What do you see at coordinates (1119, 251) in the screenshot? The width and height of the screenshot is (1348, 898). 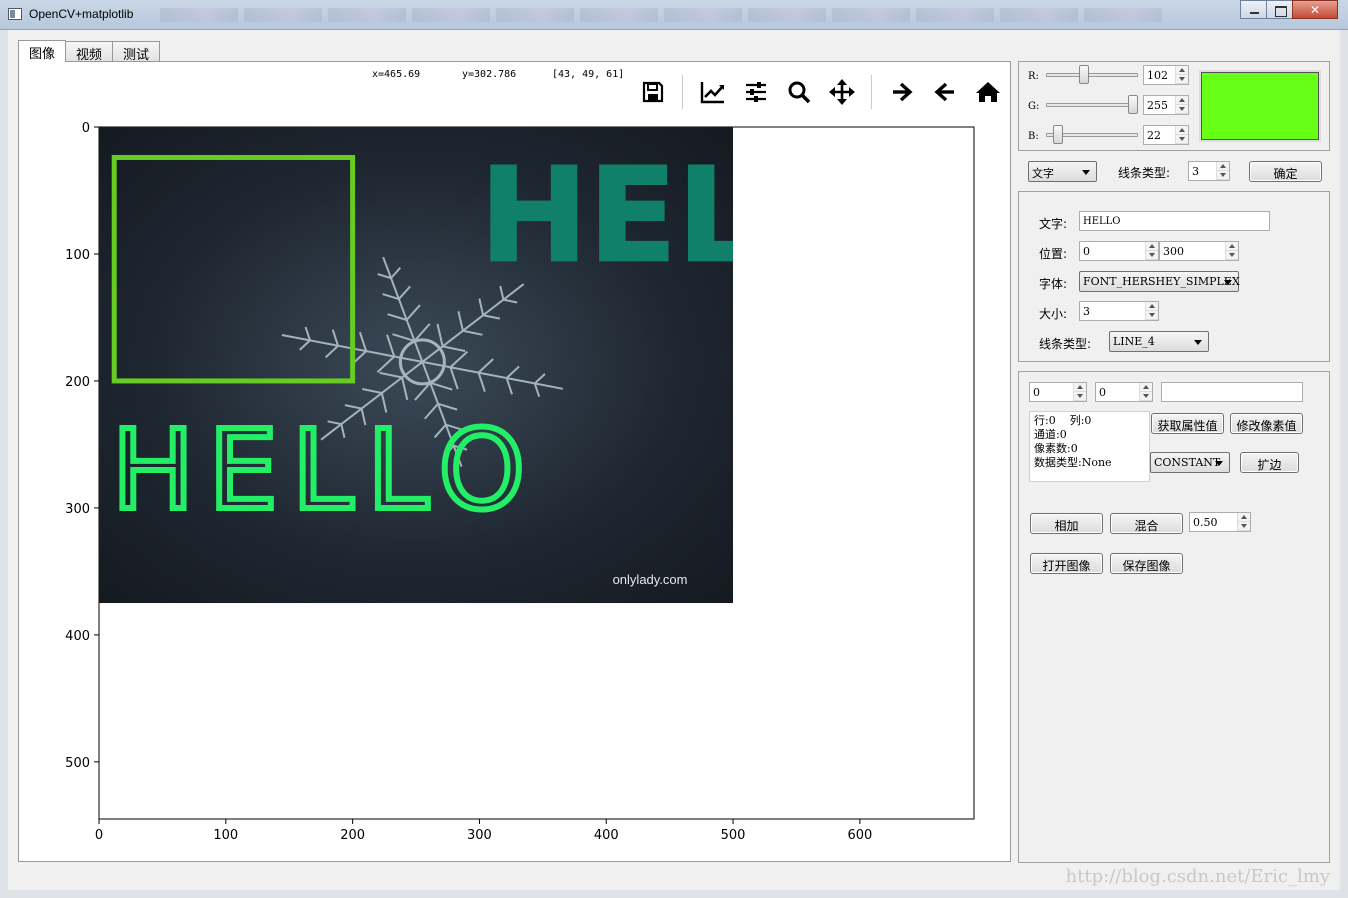 I see `position-x-spinbox: 0` at bounding box center [1119, 251].